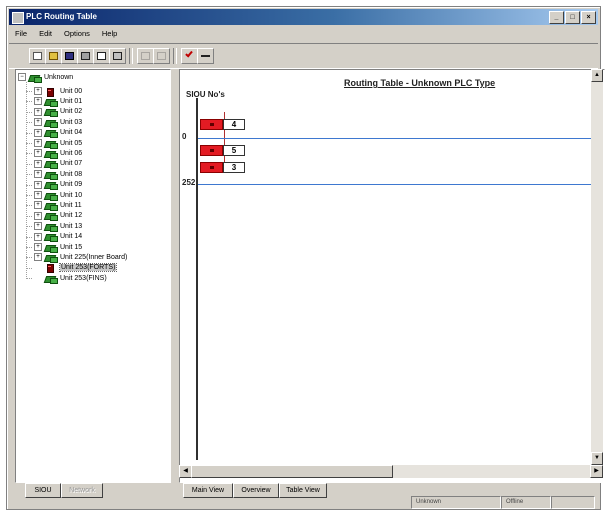 The width and height of the screenshot is (605, 510). Describe the element at coordinates (71, 153) in the screenshot. I see `tree-item-label: Unit 06` at that location.